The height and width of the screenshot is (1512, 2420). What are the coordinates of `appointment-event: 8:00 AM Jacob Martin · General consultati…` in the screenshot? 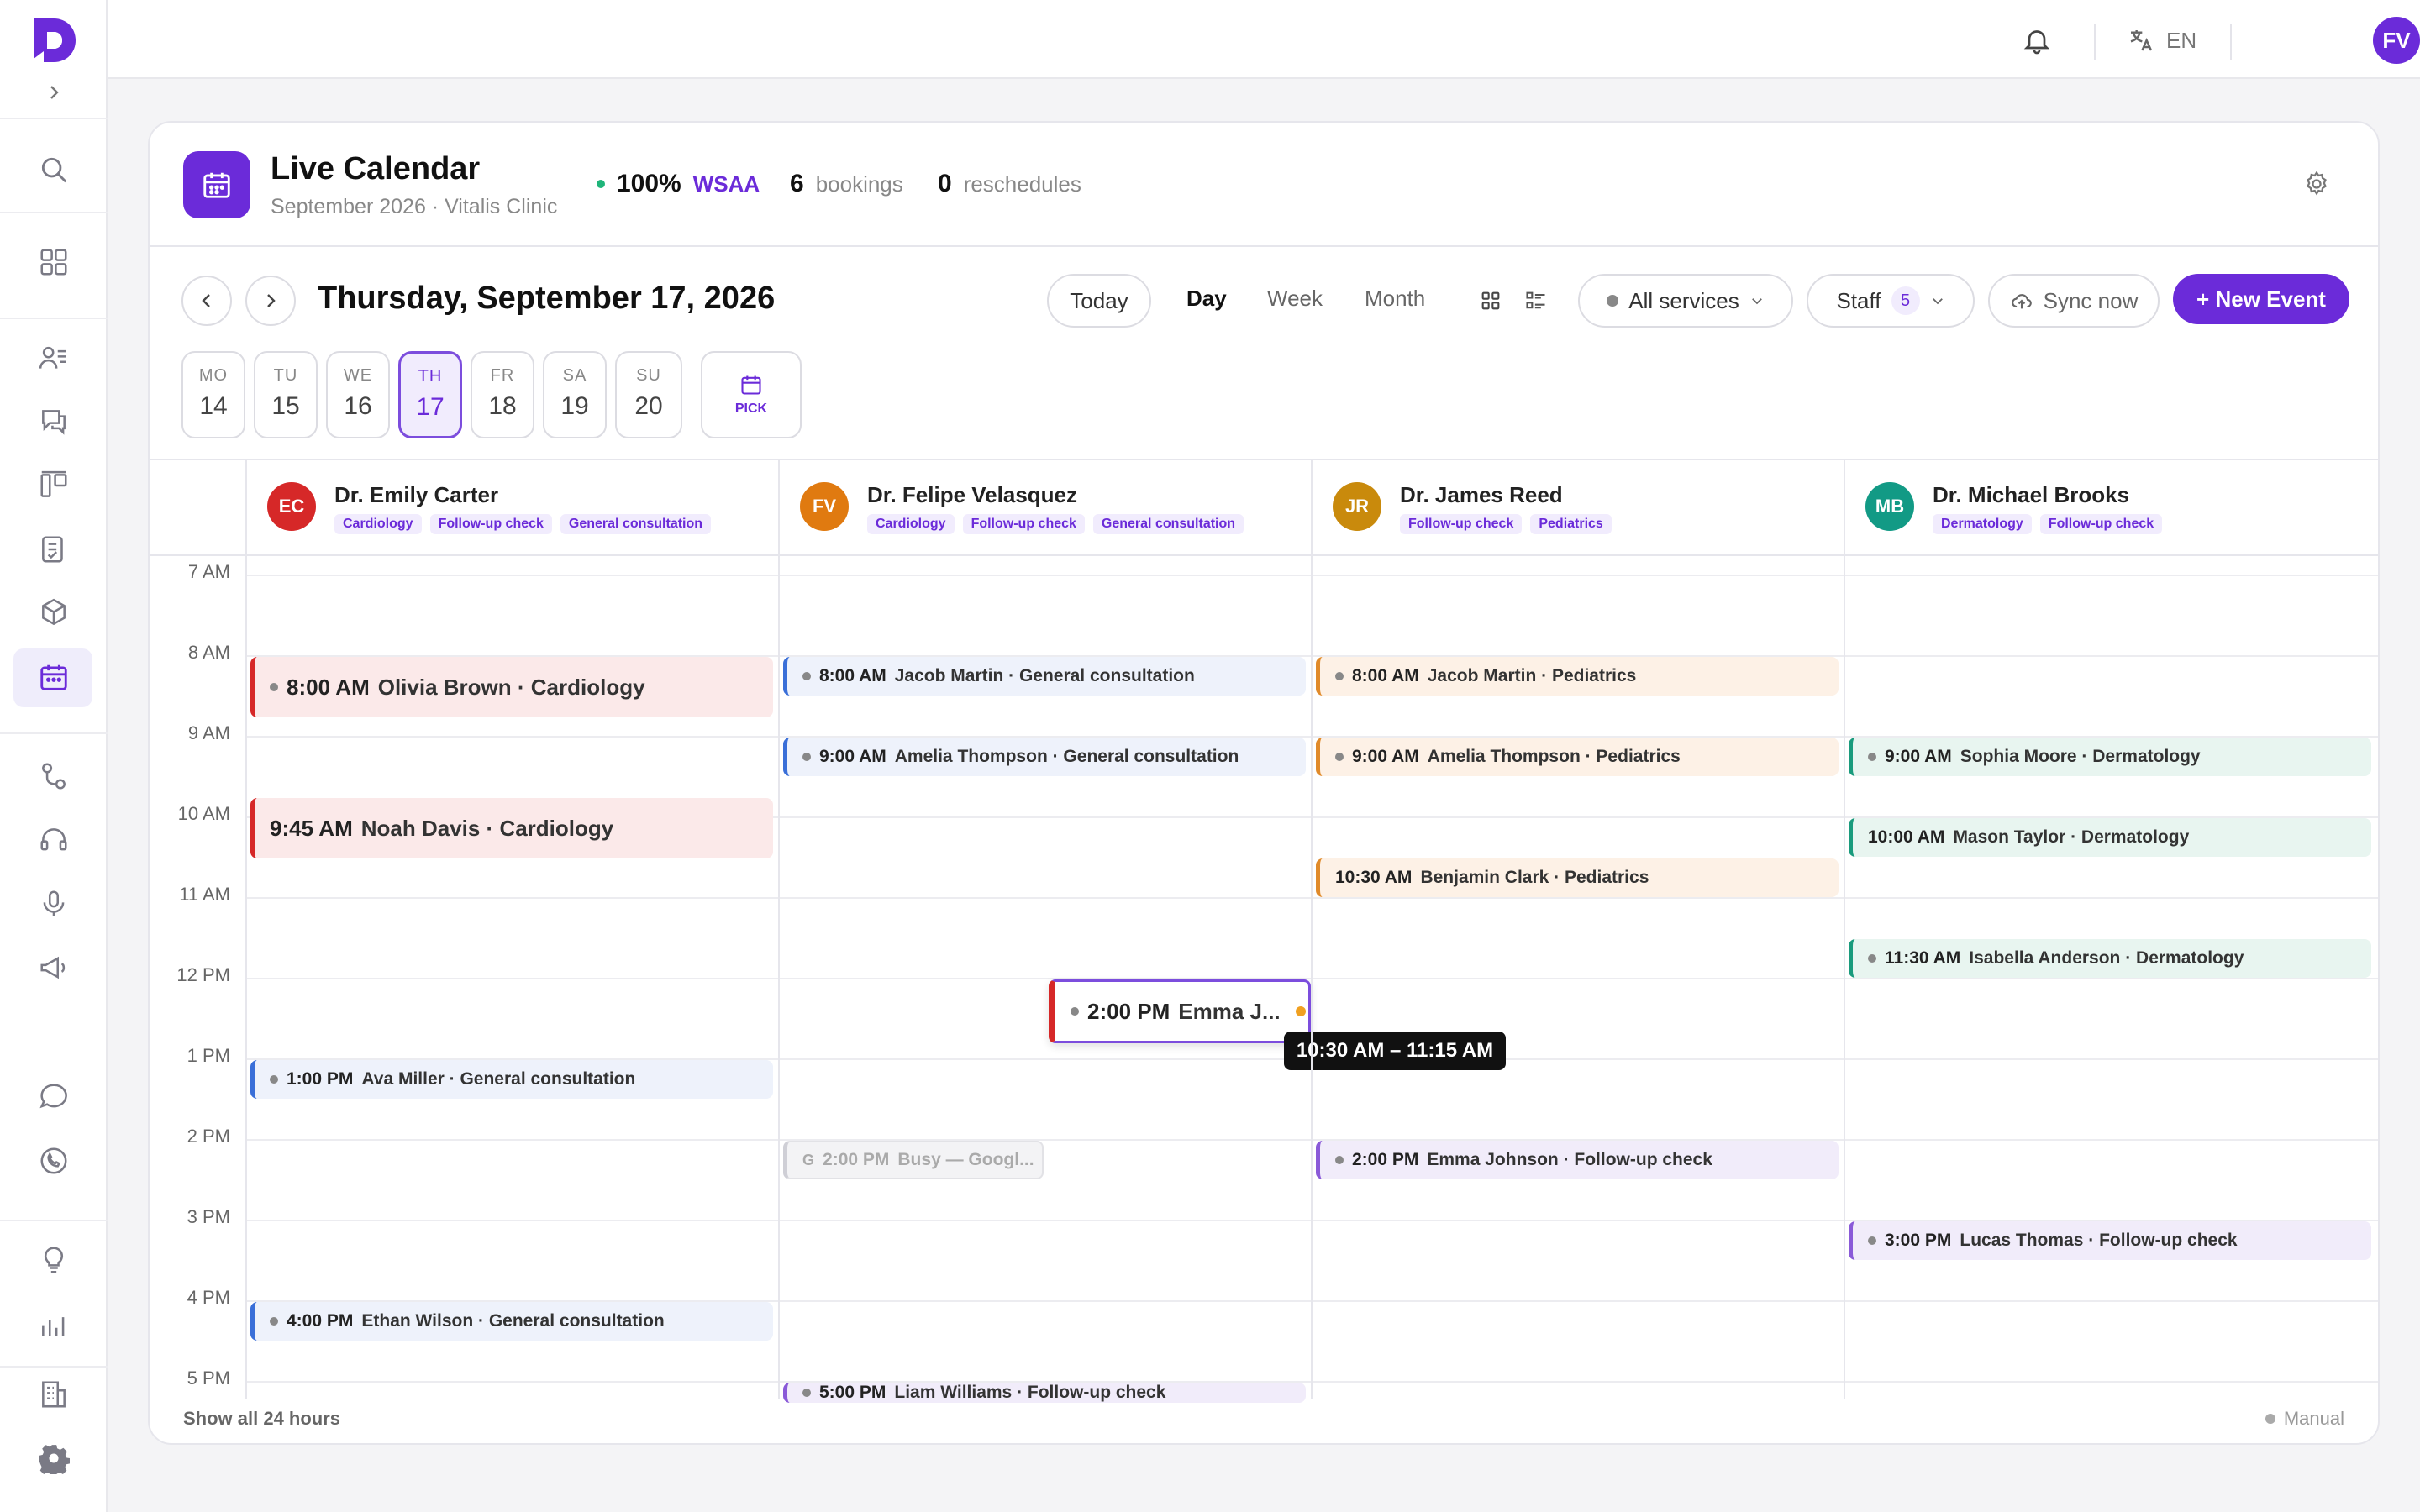 It's located at (1044, 676).